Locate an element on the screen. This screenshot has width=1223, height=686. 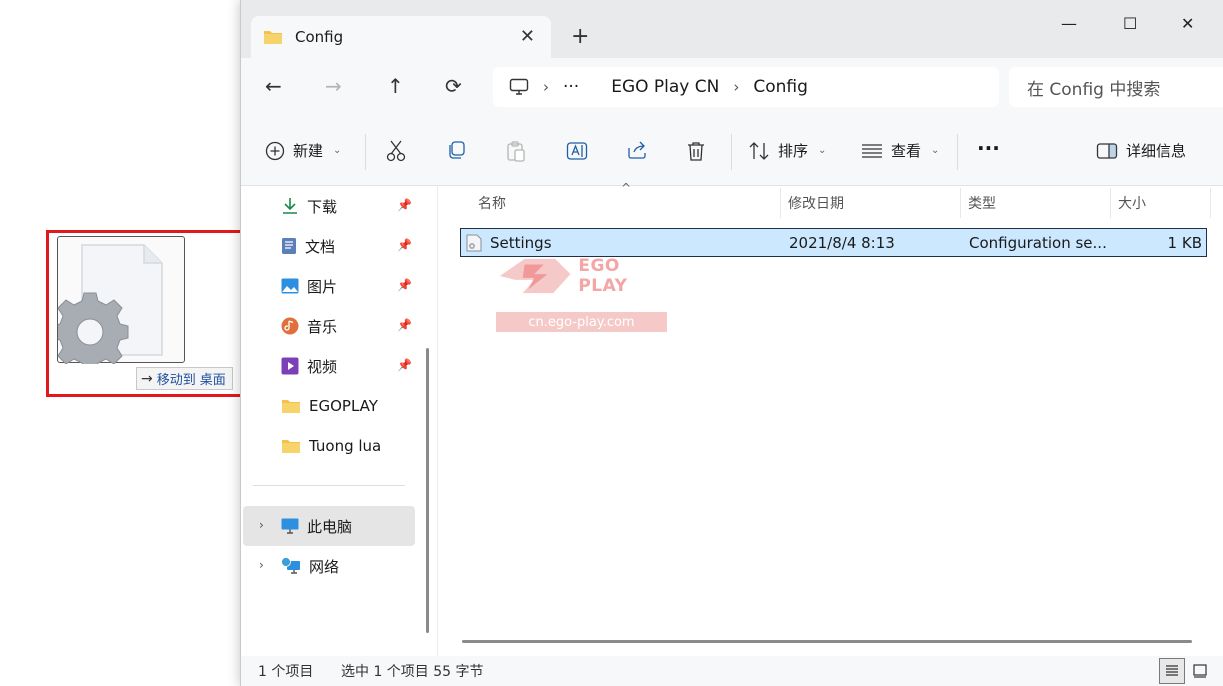
paste-button is located at coordinates (516, 151).